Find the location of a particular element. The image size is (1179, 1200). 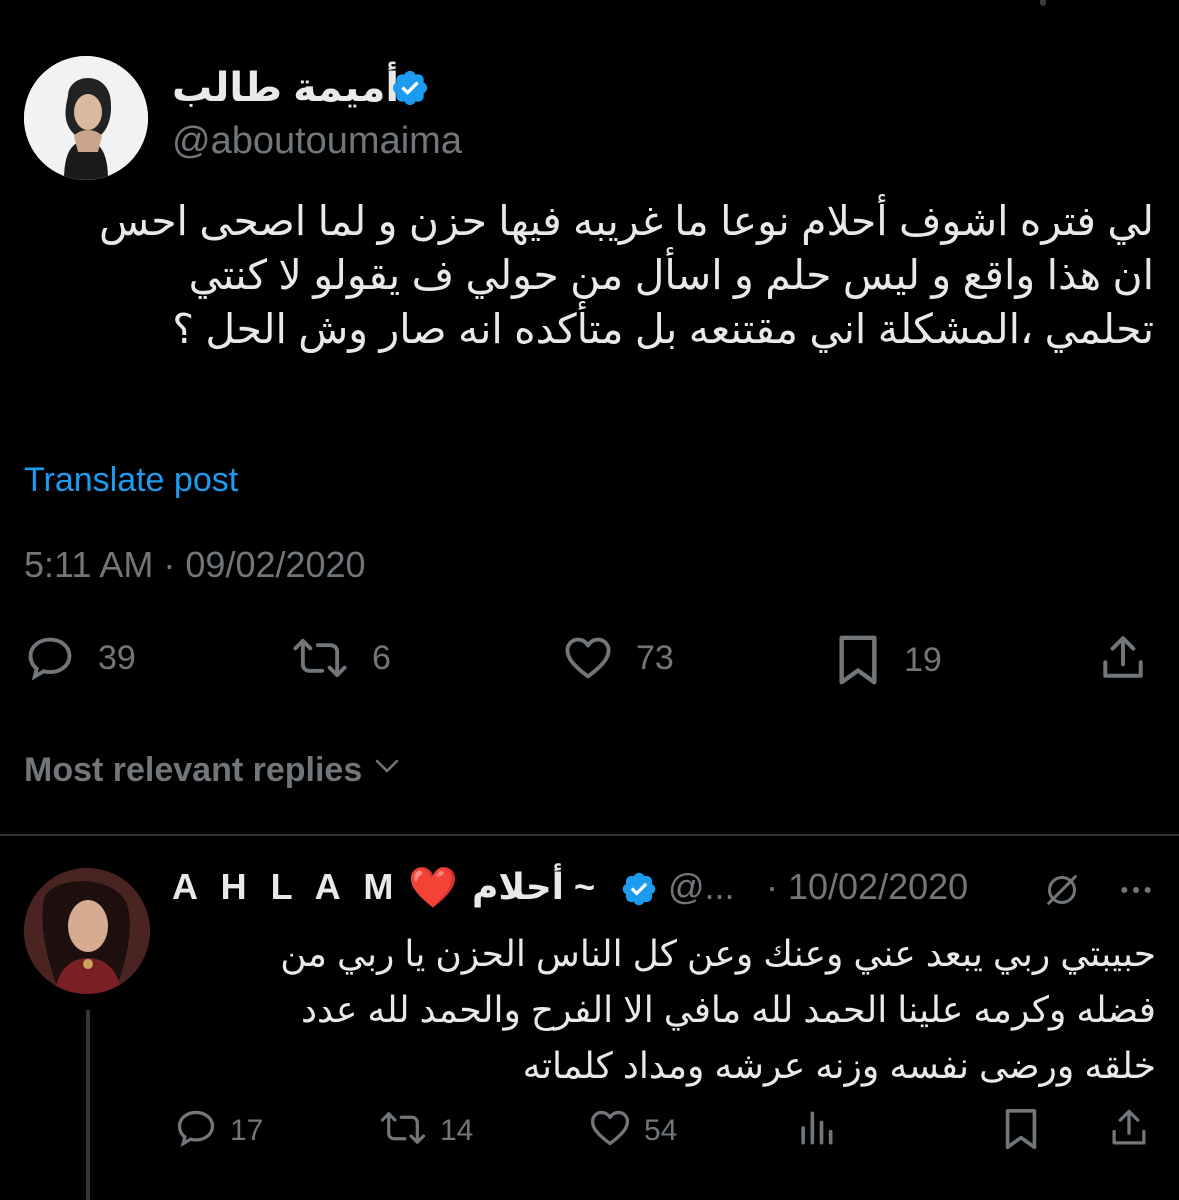

reply-reply-button: 17 is located at coordinates (218, 1130).